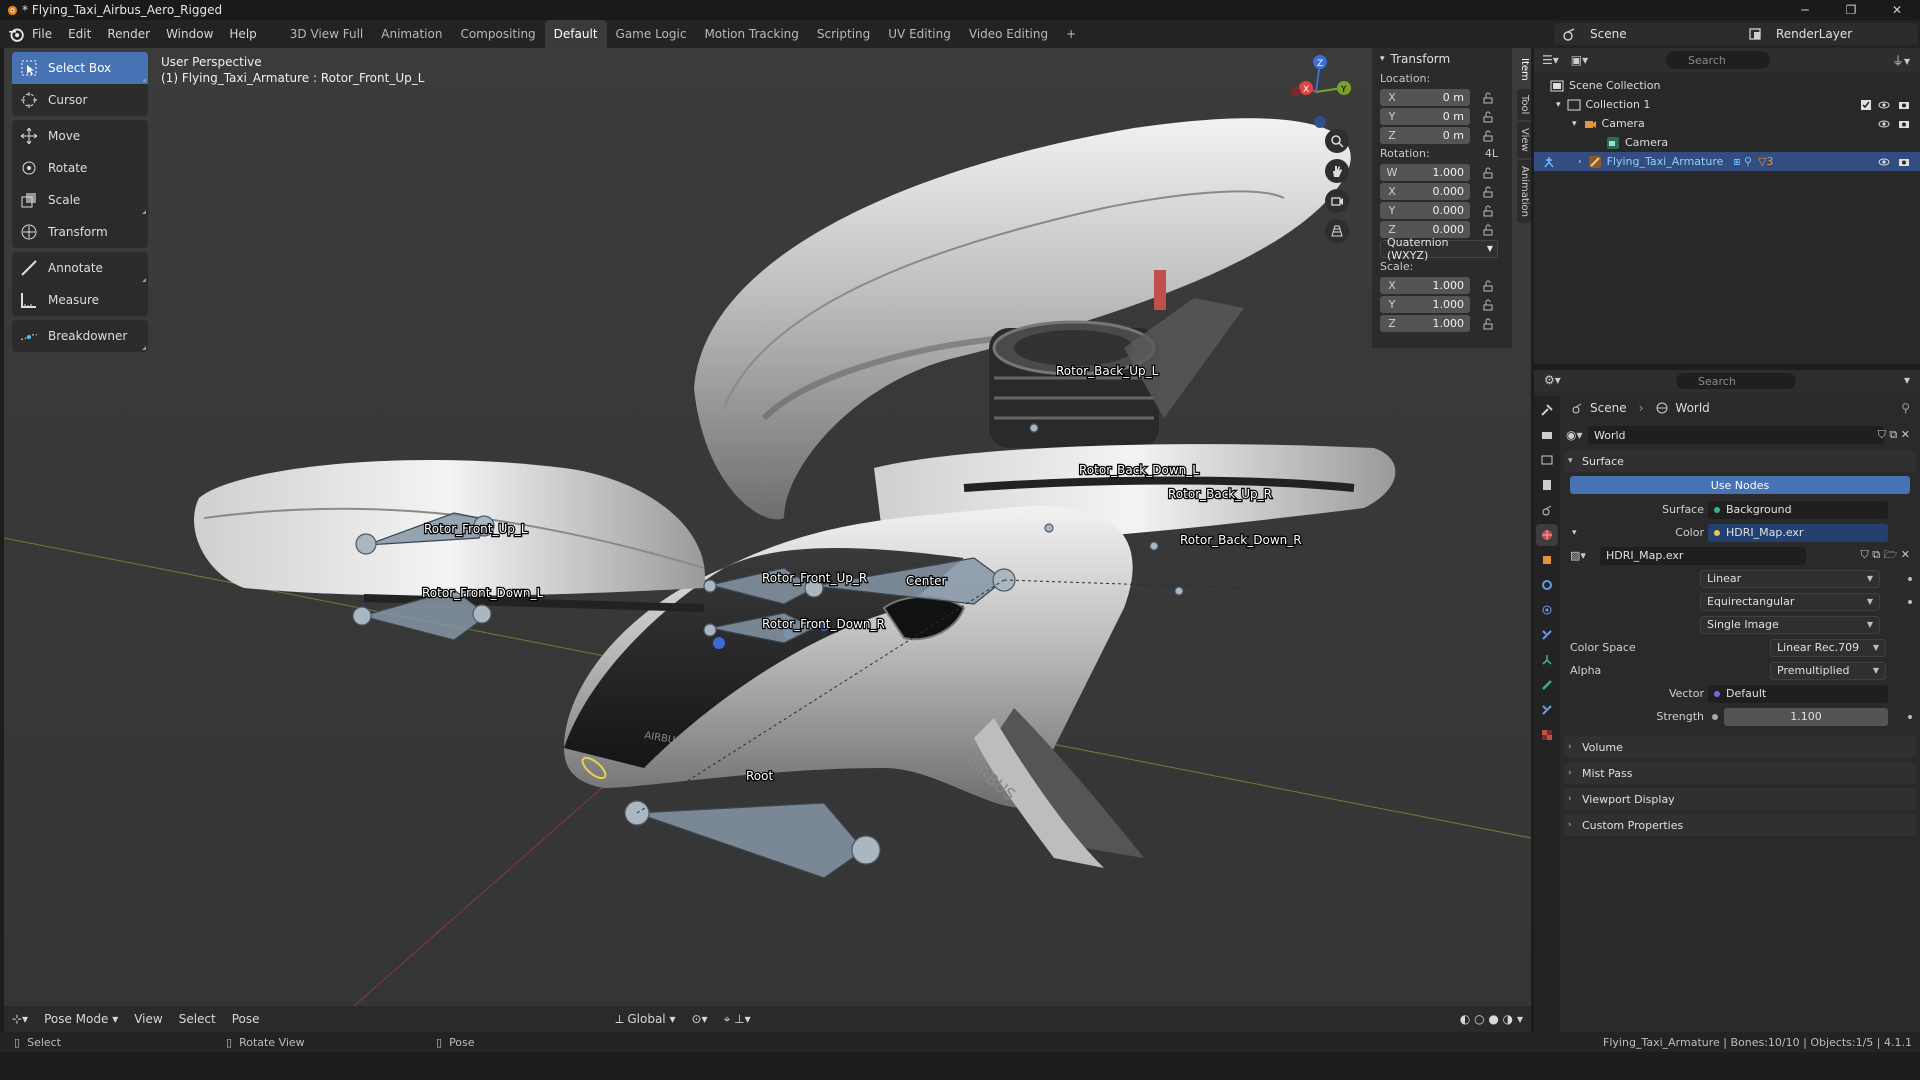 This screenshot has height=1080, width=1920. What do you see at coordinates (1574, 533) in the screenshot?
I see `chevron-down-icon: ▾` at bounding box center [1574, 533].